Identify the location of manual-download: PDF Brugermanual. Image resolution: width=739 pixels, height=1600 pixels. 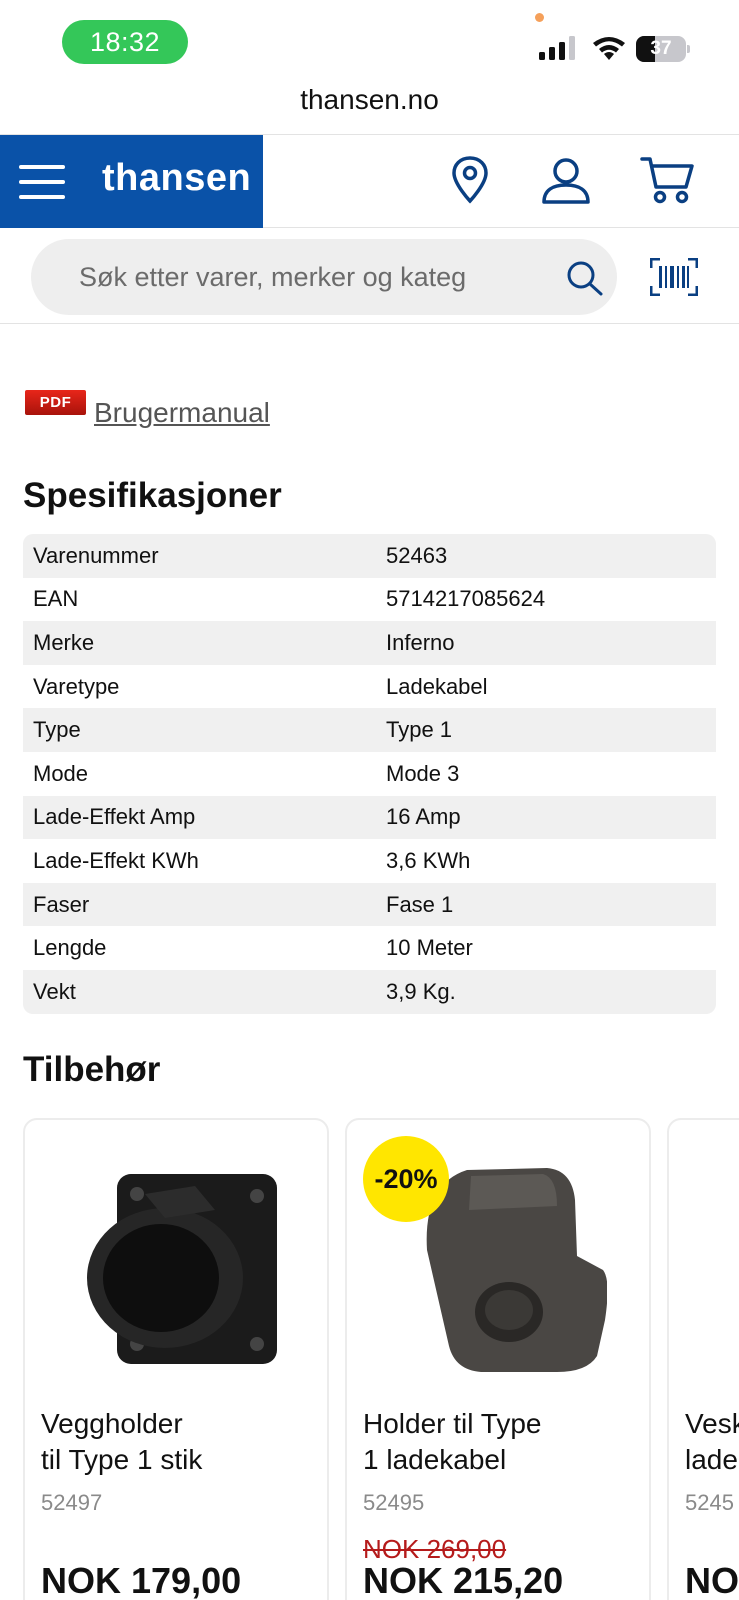
(147, 409).